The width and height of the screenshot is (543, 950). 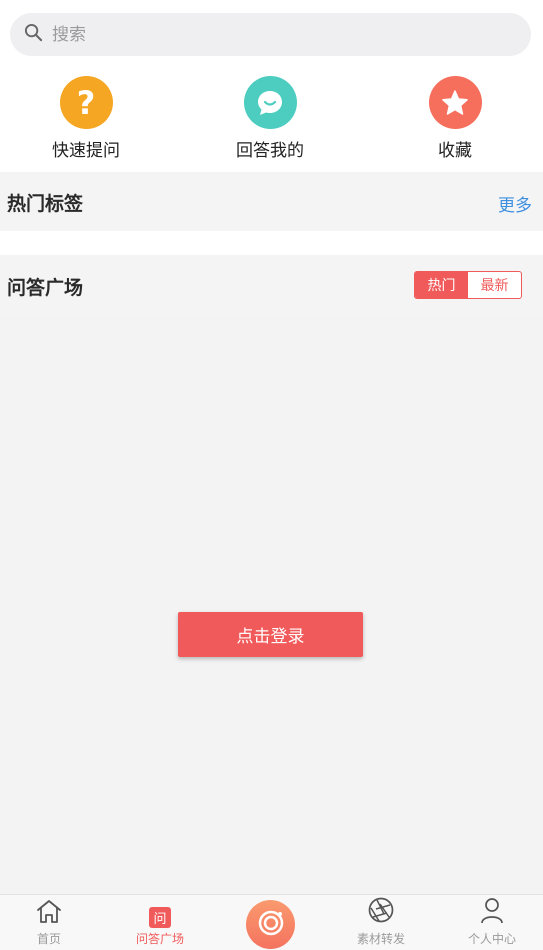 I want to click on search-box, so click(x=270, y=34).